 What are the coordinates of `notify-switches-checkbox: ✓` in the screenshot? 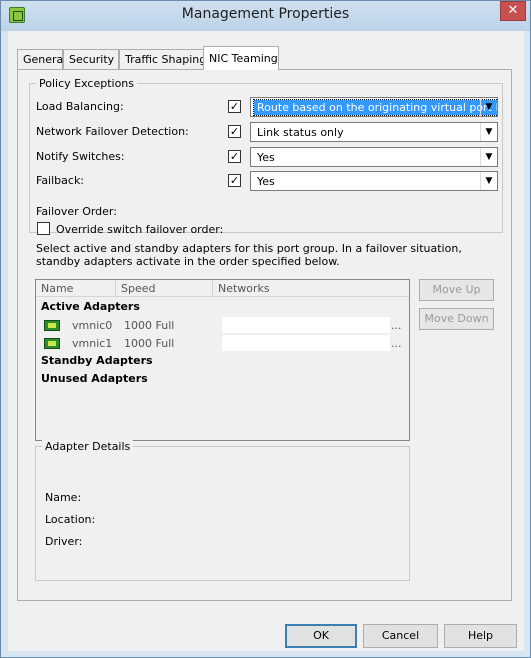 It's located at (234, 156).